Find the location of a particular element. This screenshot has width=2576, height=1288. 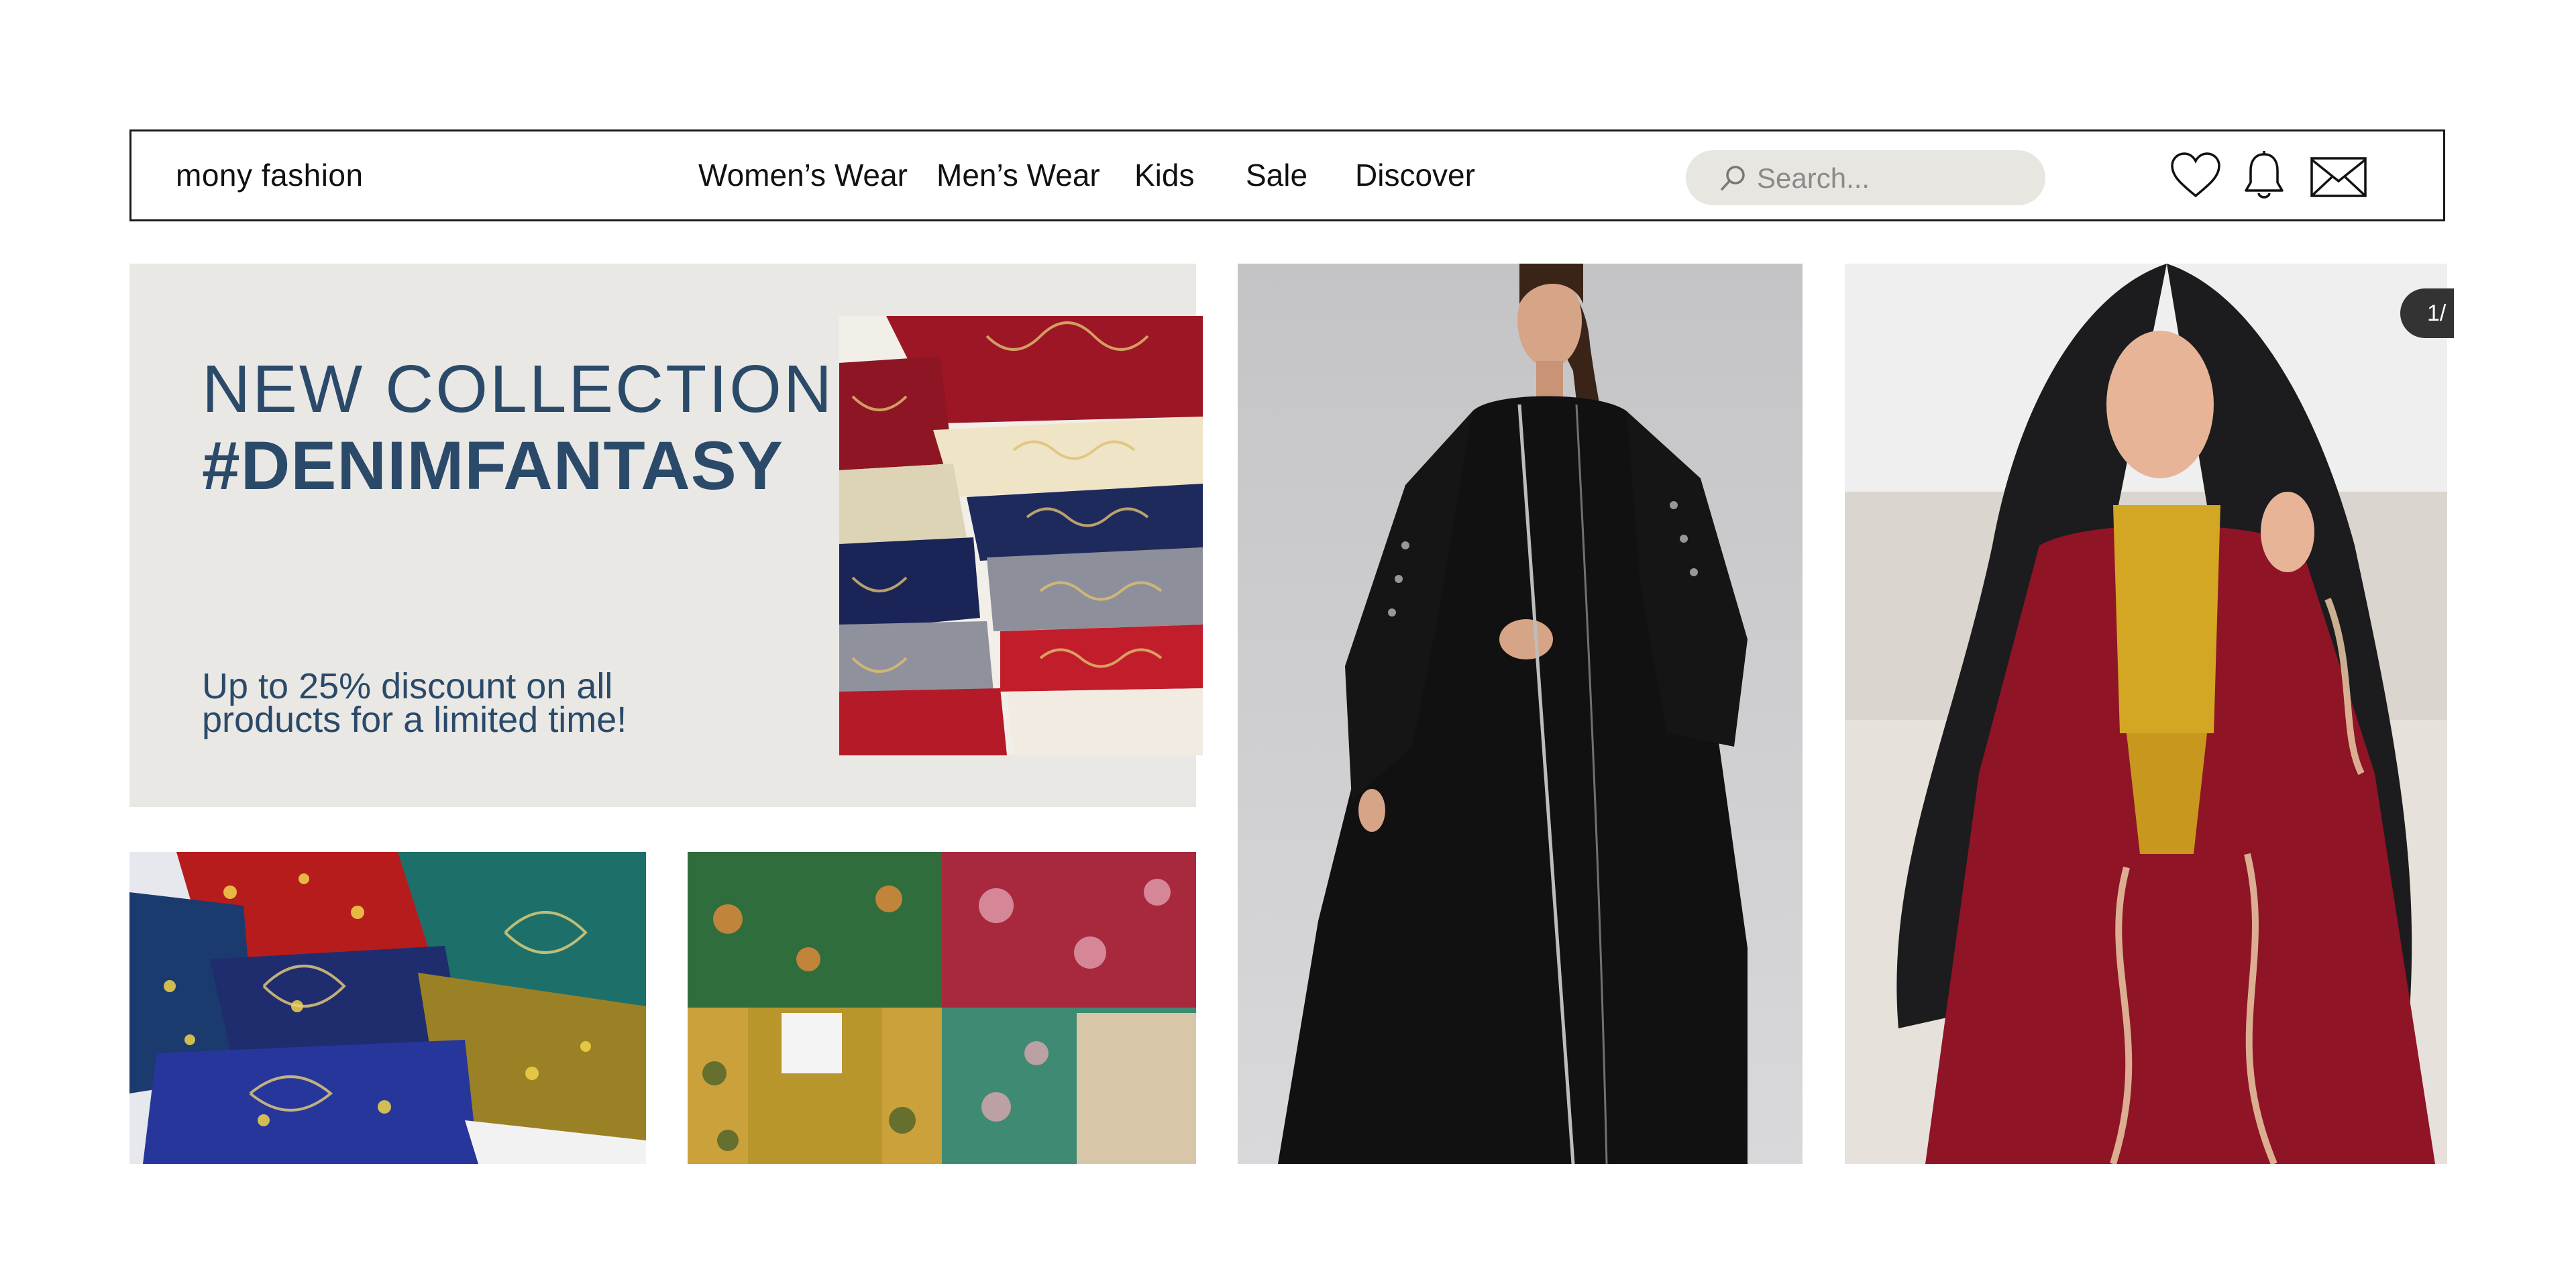

brand-logo: mony fashion is located at coordinates (270, 175).